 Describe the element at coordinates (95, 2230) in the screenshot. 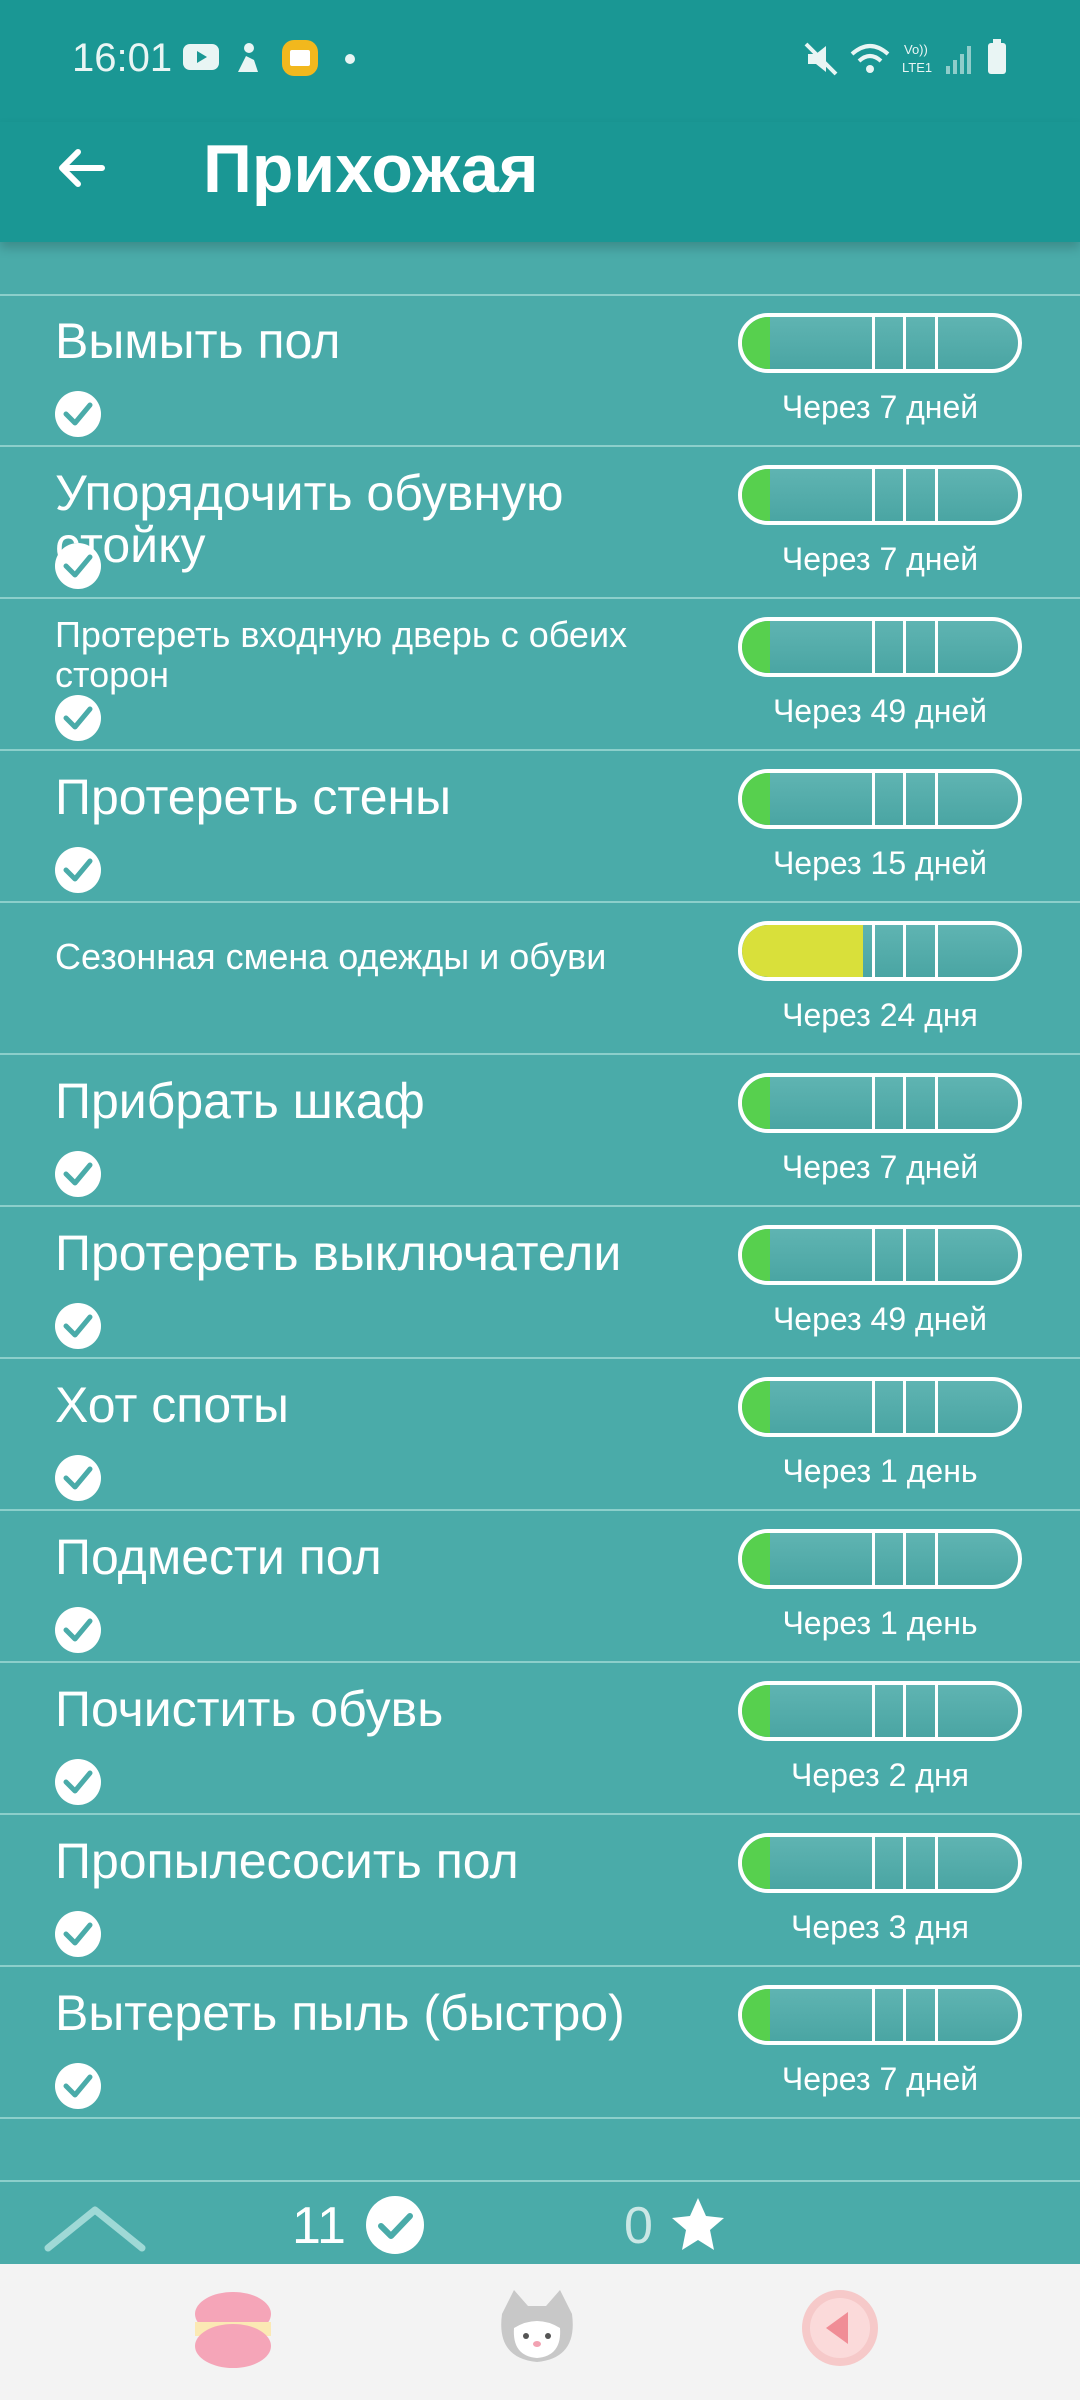

I see `chevron-up-icon` at that location.